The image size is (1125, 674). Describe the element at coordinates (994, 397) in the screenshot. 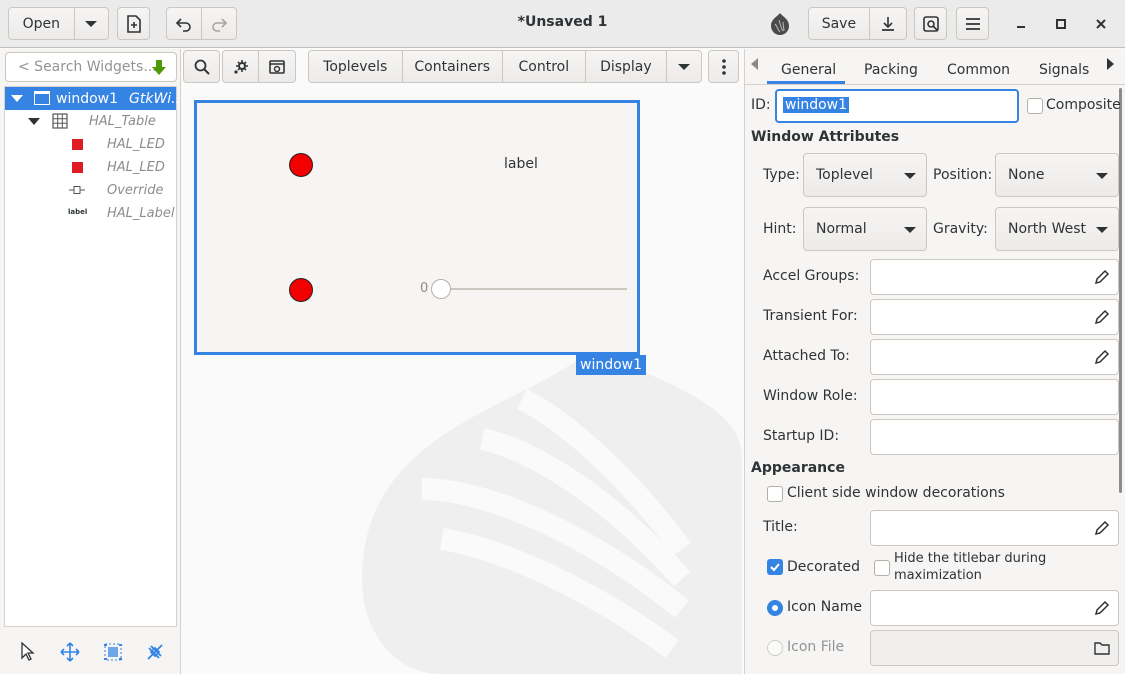

I see `window-role-field` at that location.